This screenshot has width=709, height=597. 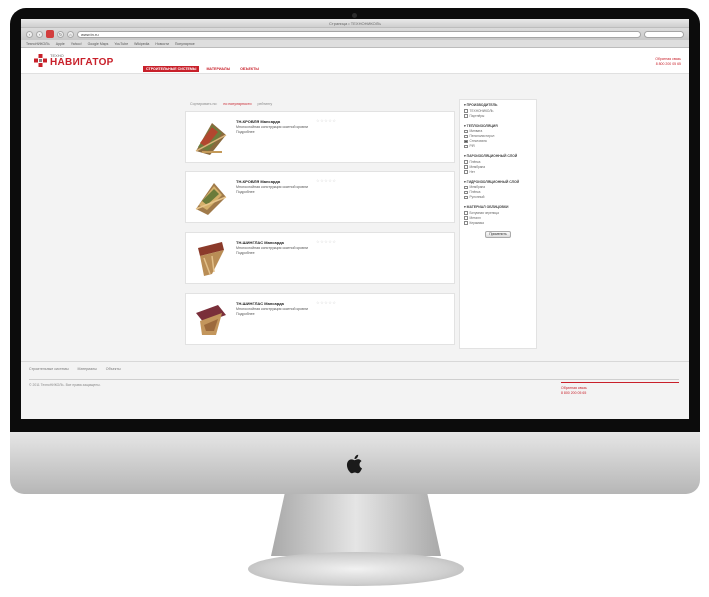 What do you see at coordinates (498, 197) in the screenshot?
I see `filter-option: Рулонный` at bounding box center [498, 197].